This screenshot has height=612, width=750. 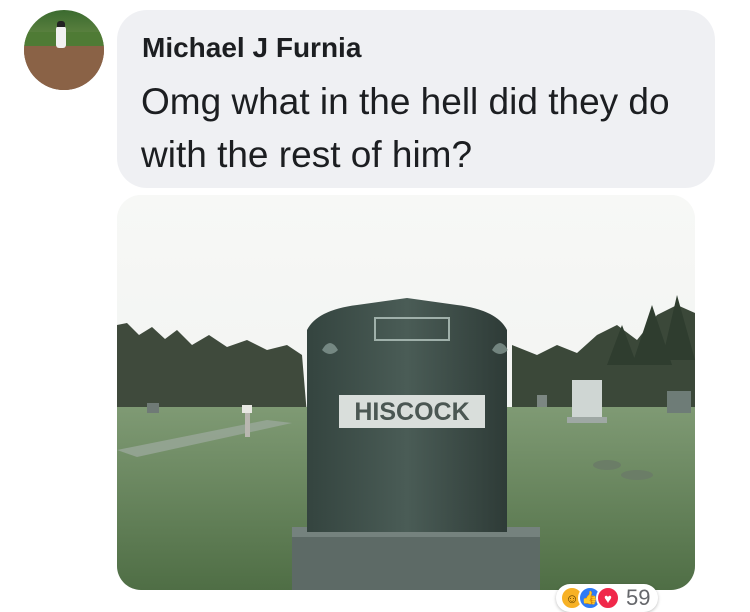 I want to click on avatar-cap, so click(x=61, y=24).